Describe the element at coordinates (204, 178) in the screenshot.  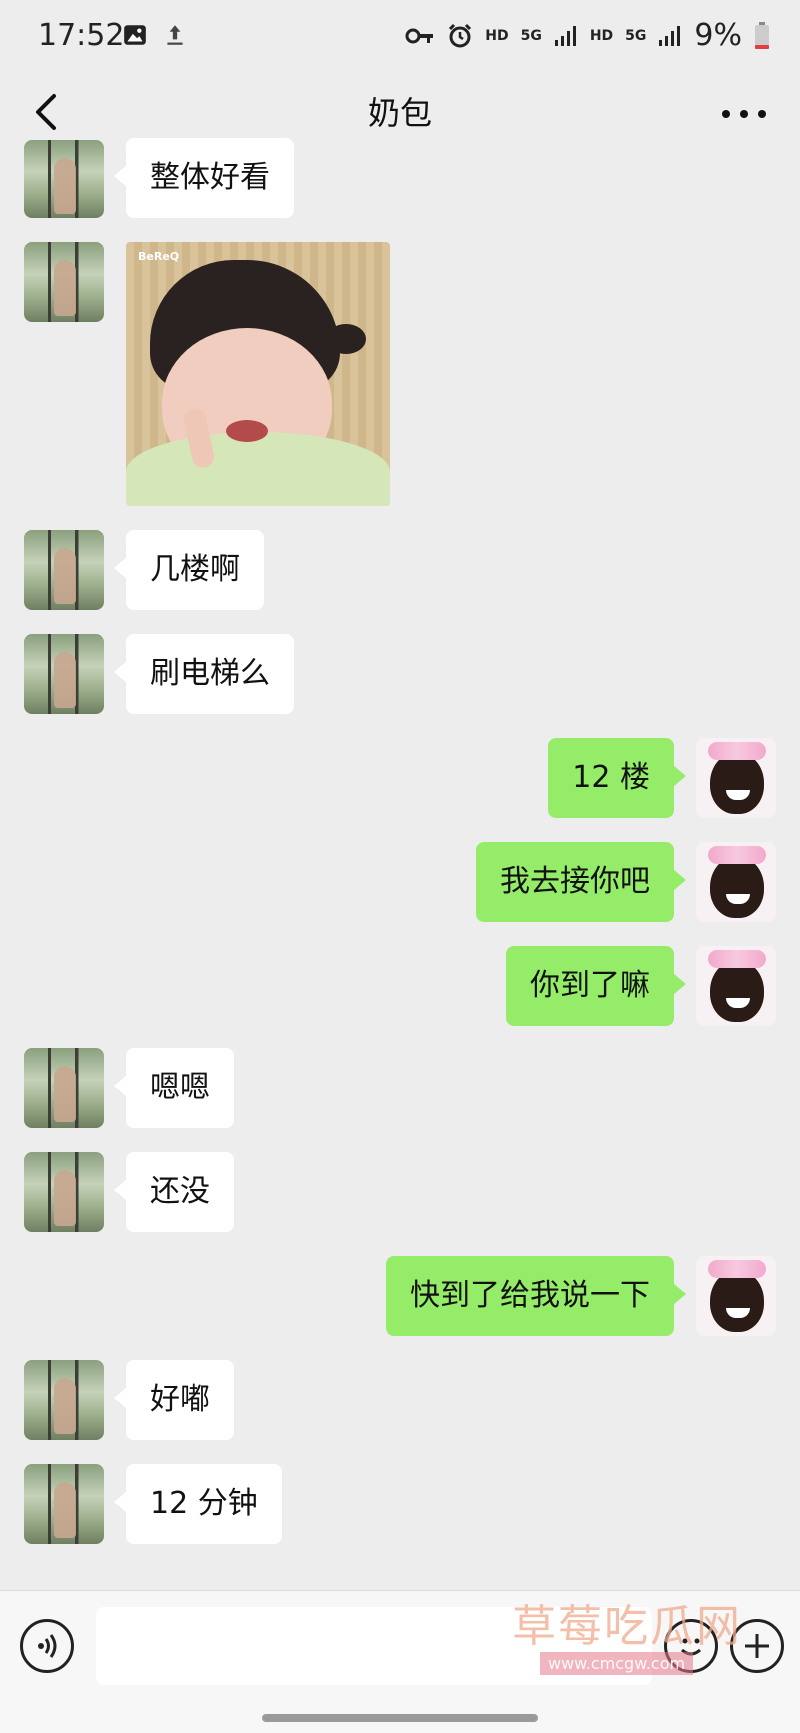
I see `message-bubble-received: 整体好看` at that location.